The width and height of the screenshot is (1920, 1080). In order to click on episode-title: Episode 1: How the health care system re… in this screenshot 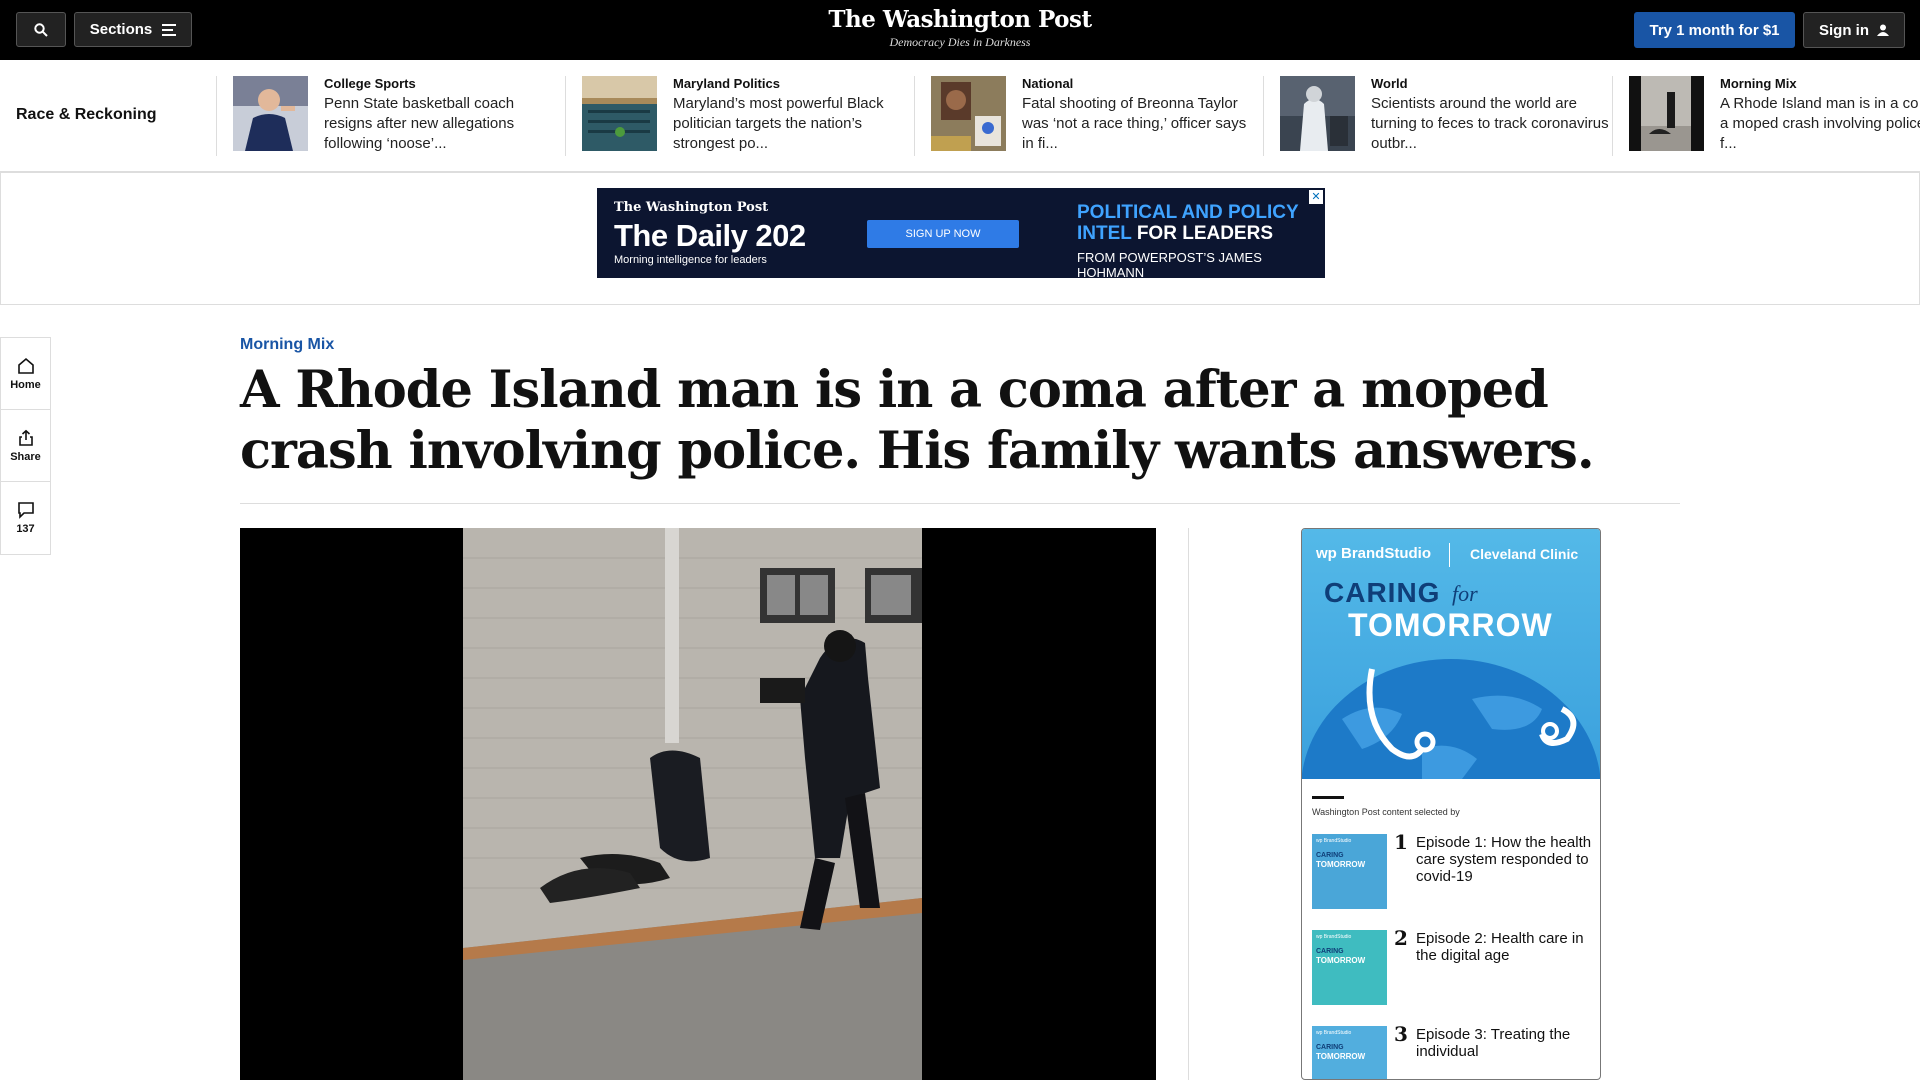, I will do `click(1504, 859)`.